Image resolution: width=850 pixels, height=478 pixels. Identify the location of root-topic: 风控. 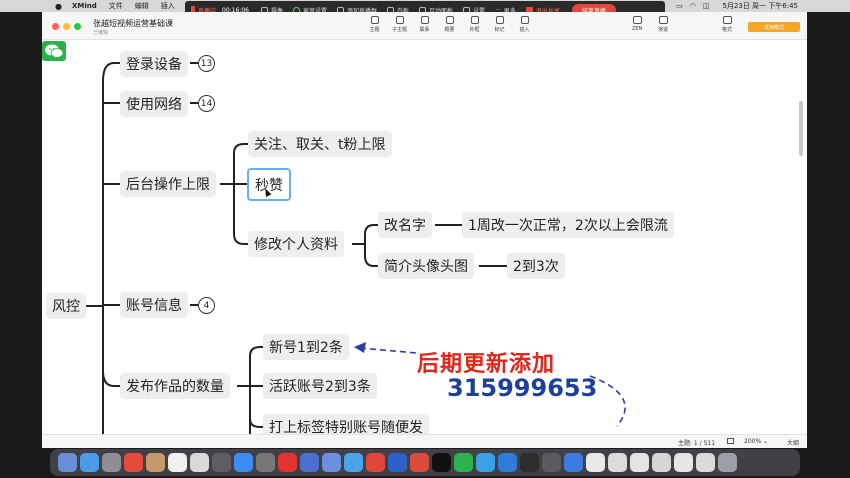
(66, 307).